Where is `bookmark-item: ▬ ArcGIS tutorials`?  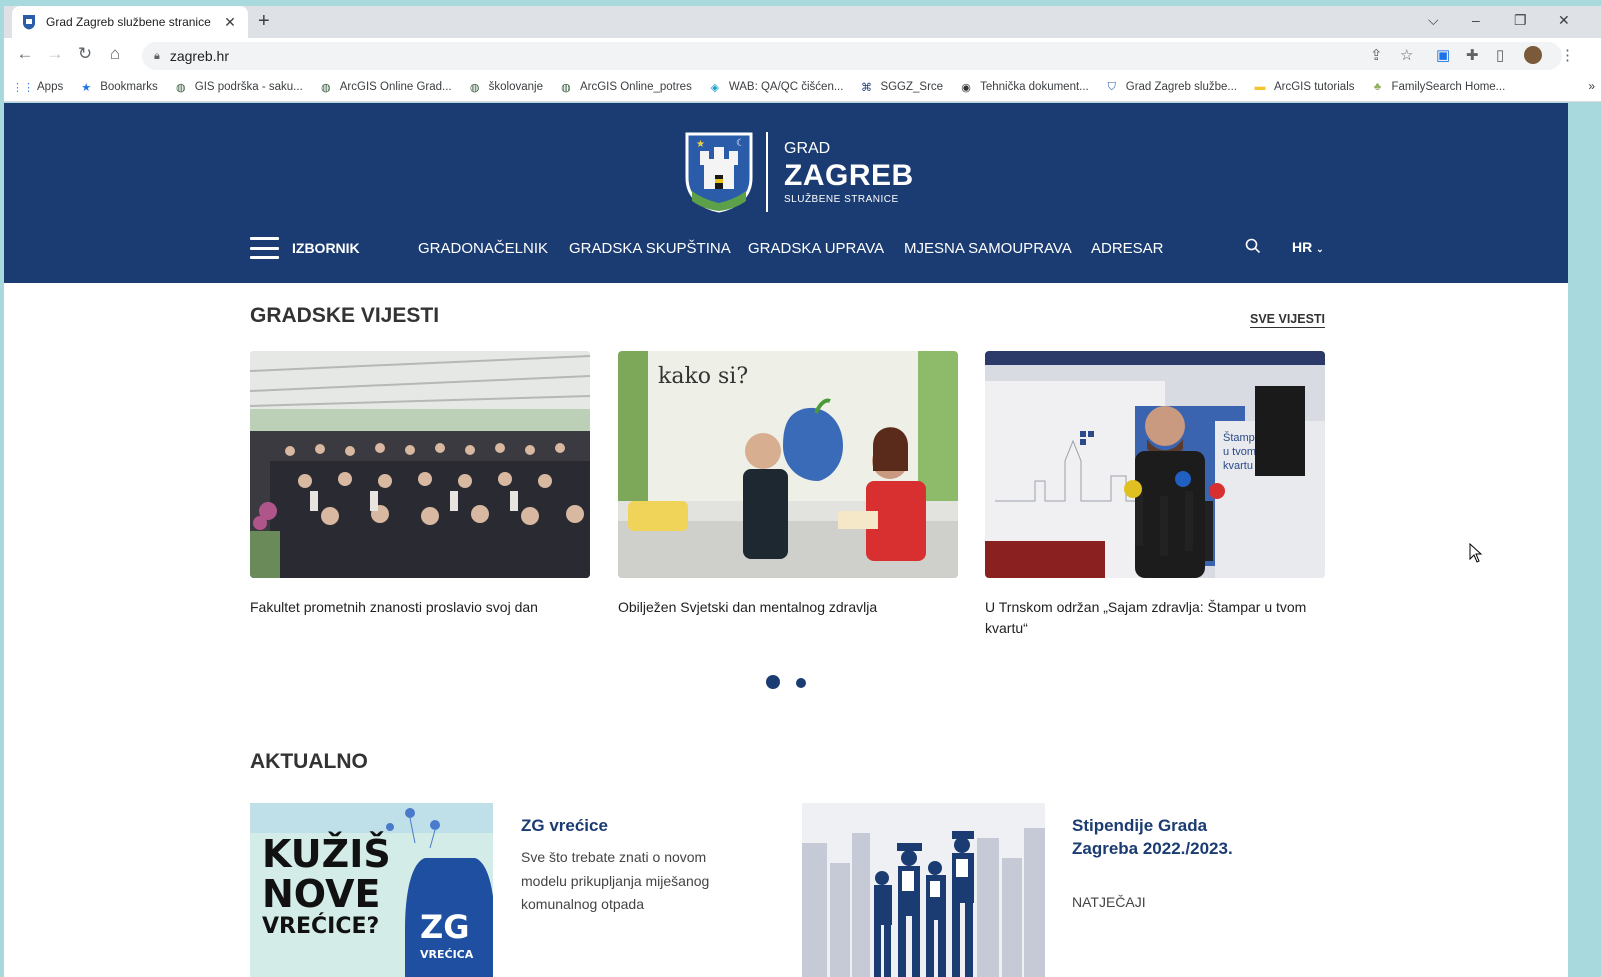 bookmark-item: ▬ ArcGIS tutorials is located at coordinates (1304, 87).